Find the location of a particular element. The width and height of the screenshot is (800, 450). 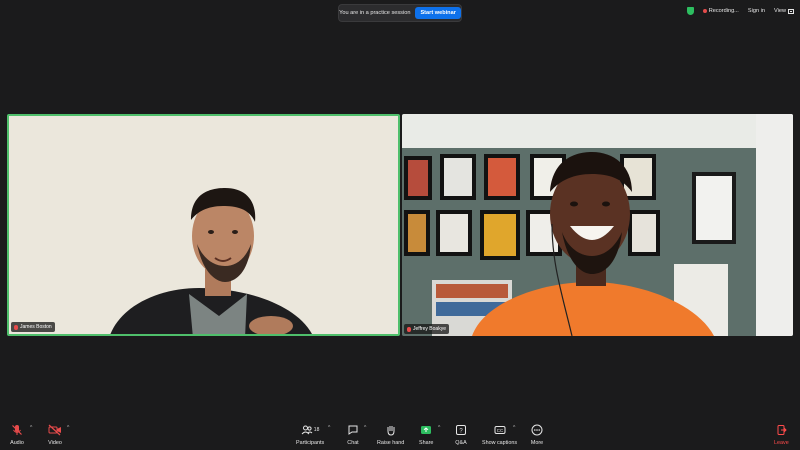

chat-button: Chat is located at coordinates (353, 434).